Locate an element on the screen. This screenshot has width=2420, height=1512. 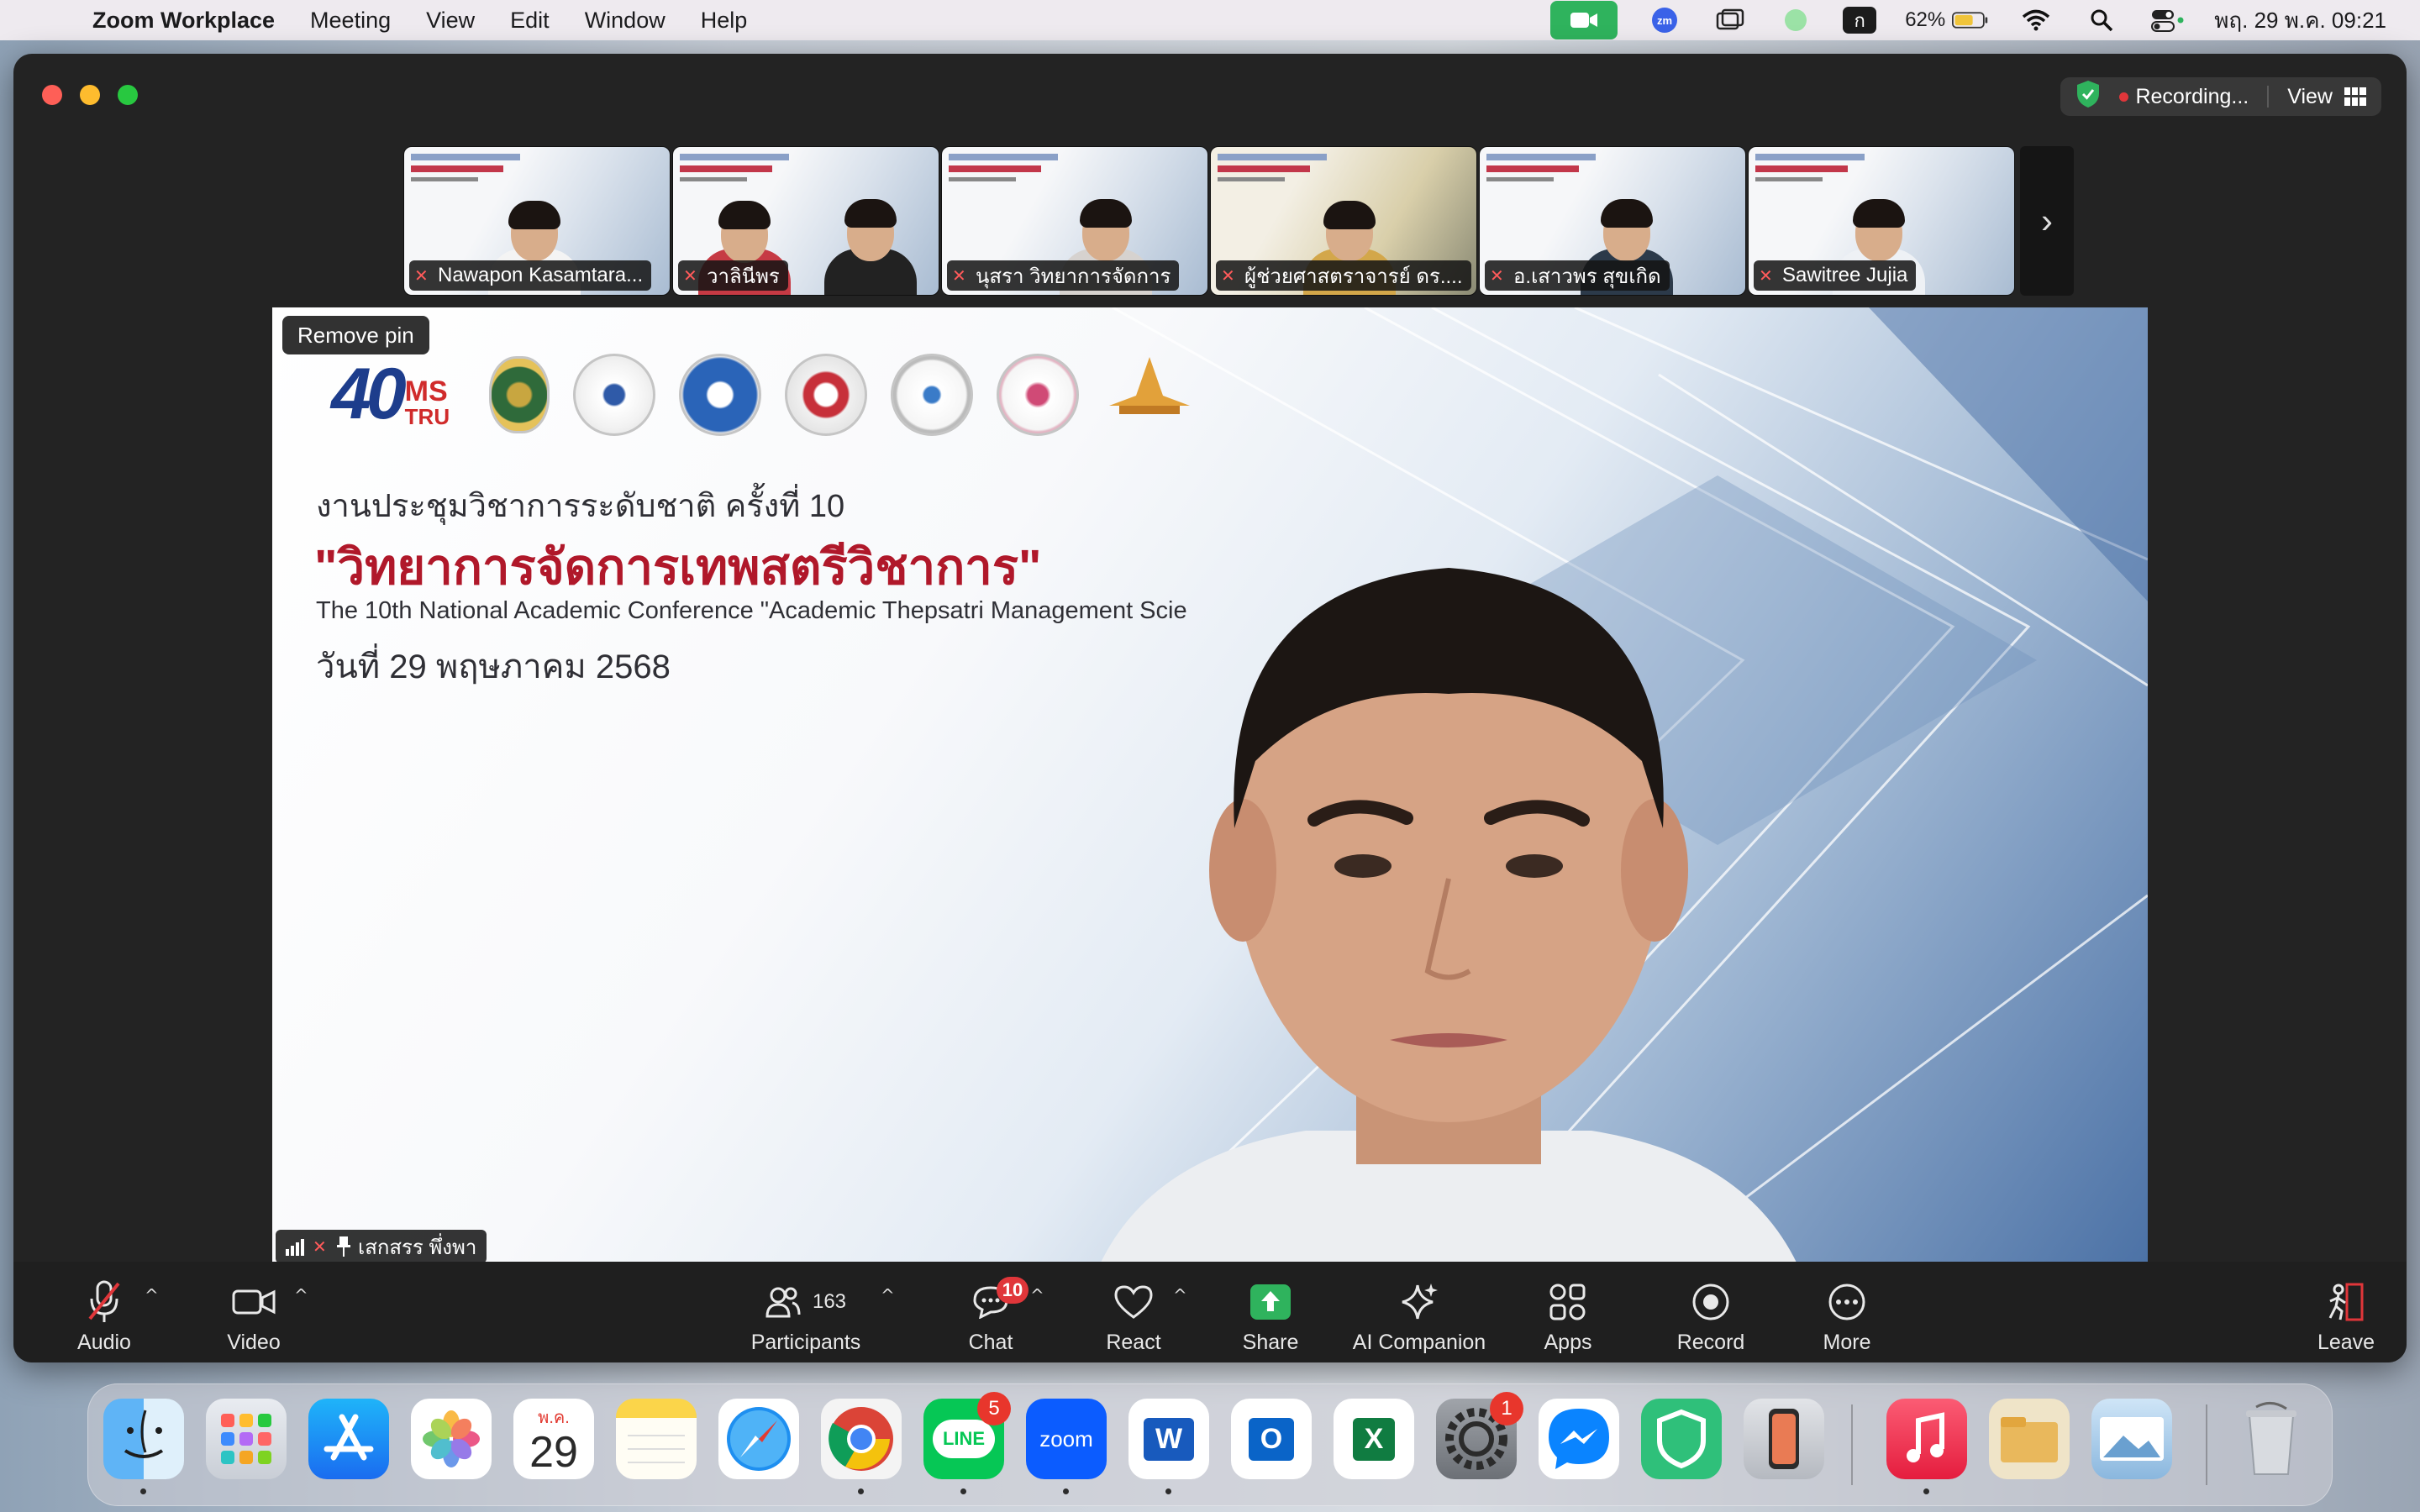
zoom-menu-icon: zm is located at coordinates (1664, 20).